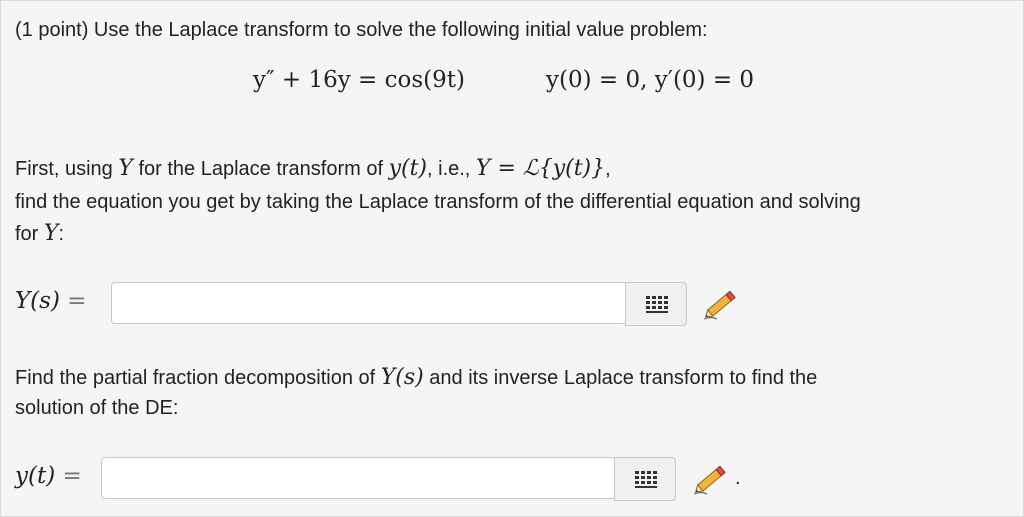 Image resolution: width=1024 pixels, height=517 pixels. I want to click on step1-var-yt: y(t), so click(408, 168).